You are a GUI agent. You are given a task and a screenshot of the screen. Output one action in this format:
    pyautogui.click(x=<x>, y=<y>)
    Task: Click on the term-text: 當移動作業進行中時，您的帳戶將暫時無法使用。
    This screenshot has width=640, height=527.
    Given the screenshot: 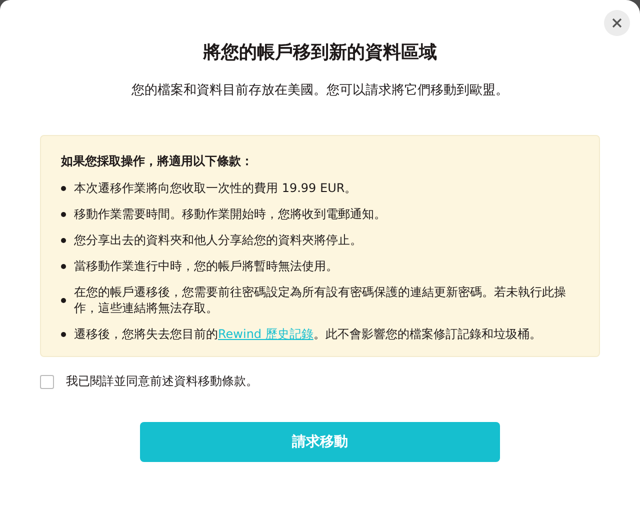 What is the action you would take?
    pyautogui.click(x=206, y=266)
    